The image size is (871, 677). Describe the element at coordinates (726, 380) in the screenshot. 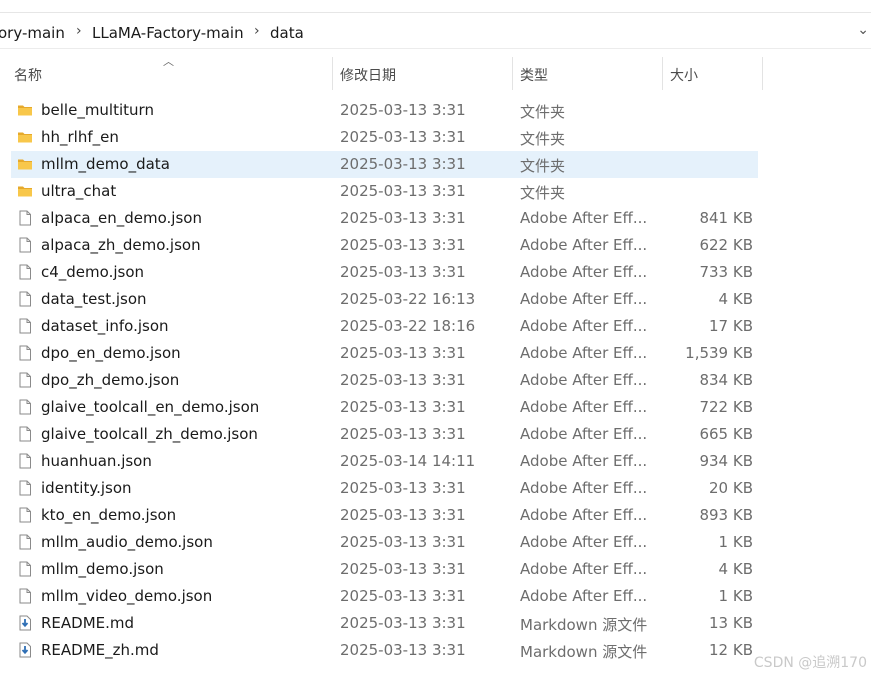

I see `file-size: 834 KB` at that location.